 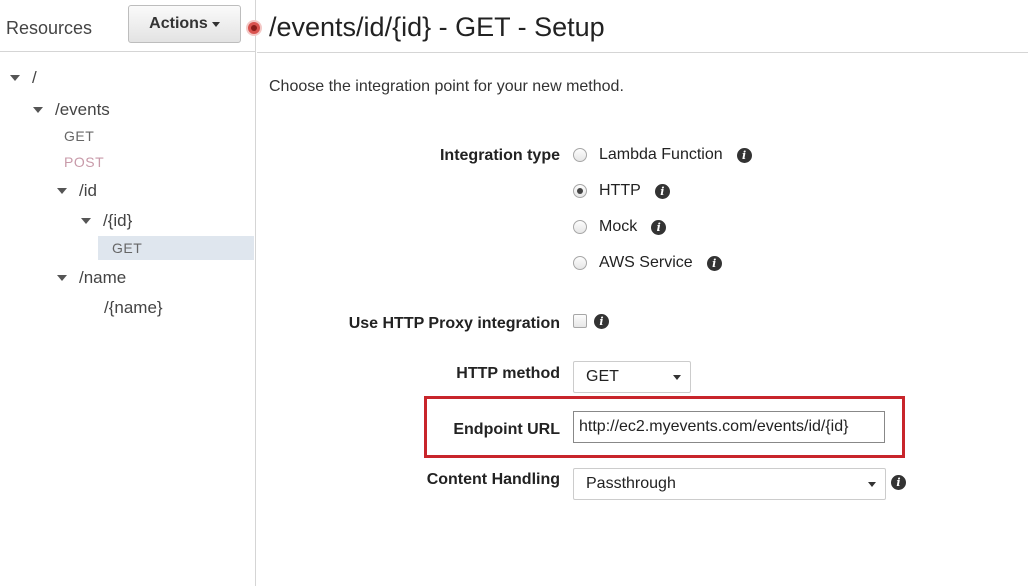 What do you see at coordinates (580, 191) in the screenshot?
I see `radio-button-checked` at bounding box center [580, 191].